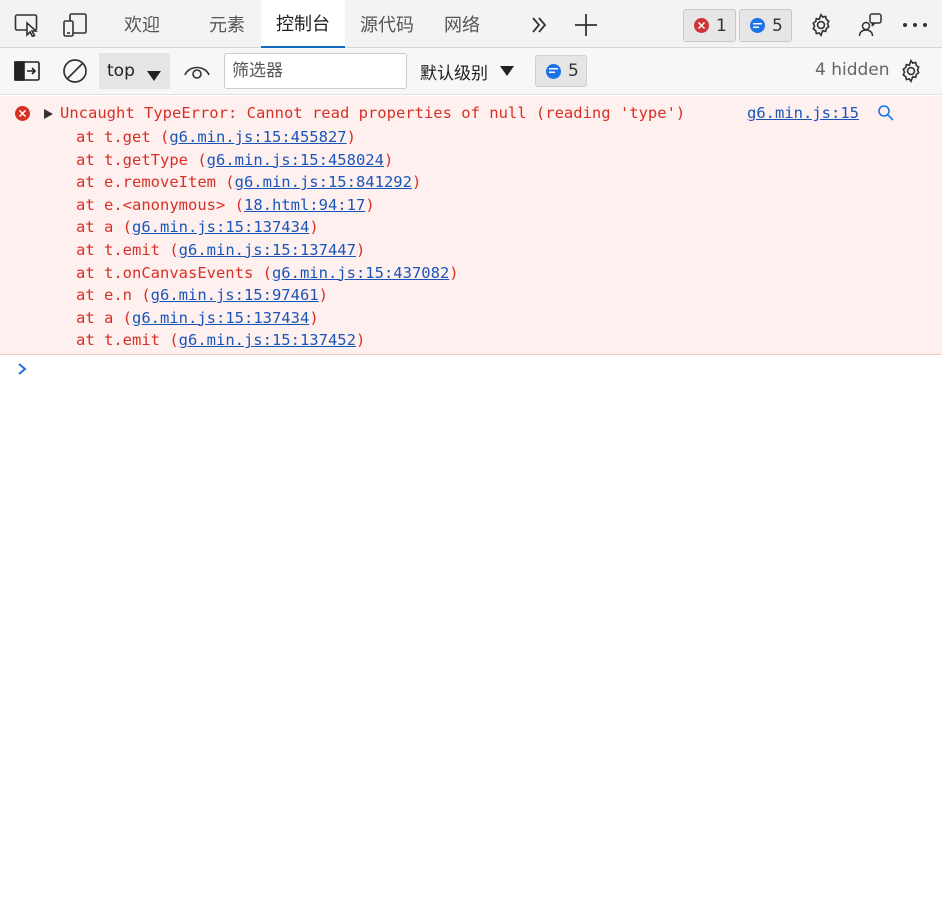 This screenshot has width=942, height=908. I want to click on frame-link: g6.min.js:15:841292, so click(323, 182).